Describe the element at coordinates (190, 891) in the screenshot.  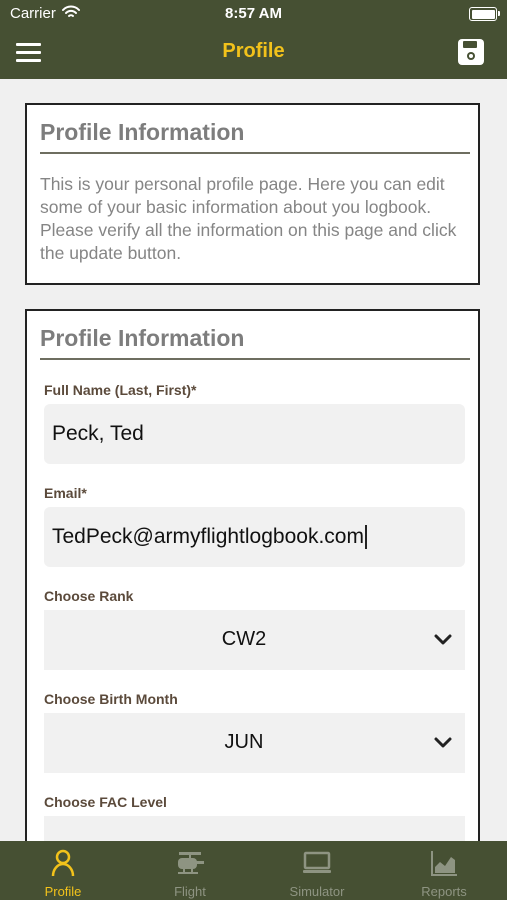
I see `tab-label: Flight` at that location.